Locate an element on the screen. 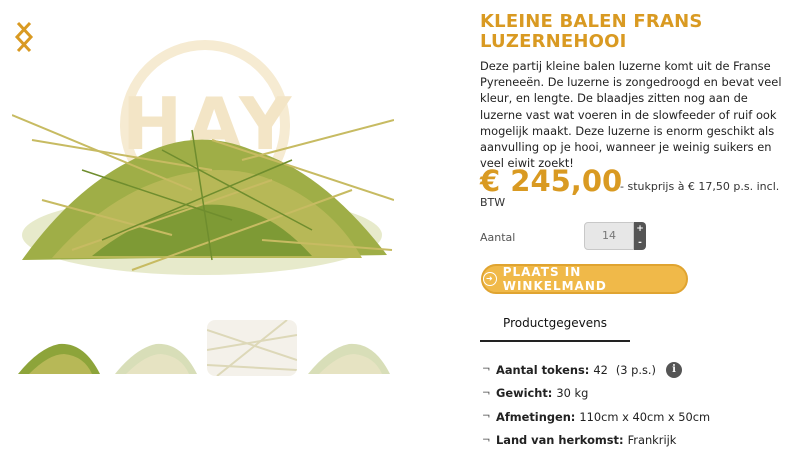 The image size is (800, 452). arrow-circle-icon: ➜ is located at coordinates (490, 279).